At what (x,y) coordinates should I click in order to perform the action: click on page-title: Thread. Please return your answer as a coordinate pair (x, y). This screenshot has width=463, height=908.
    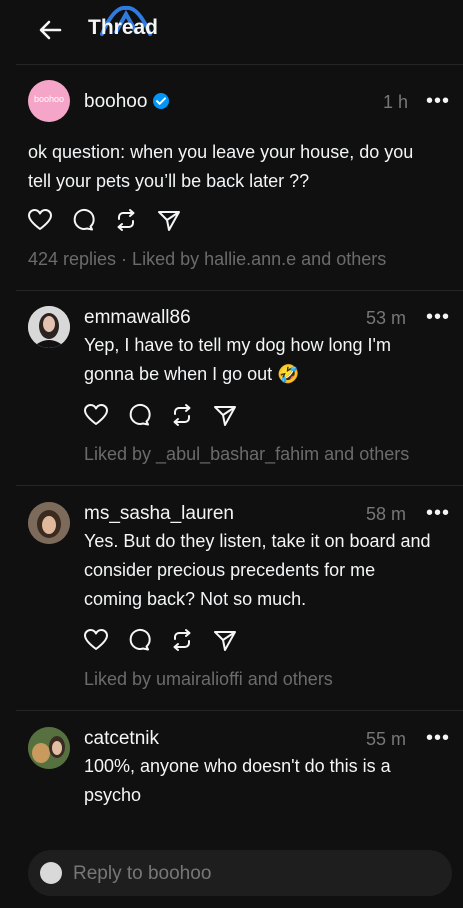
    Looking at the image, I should click on (123, 27).